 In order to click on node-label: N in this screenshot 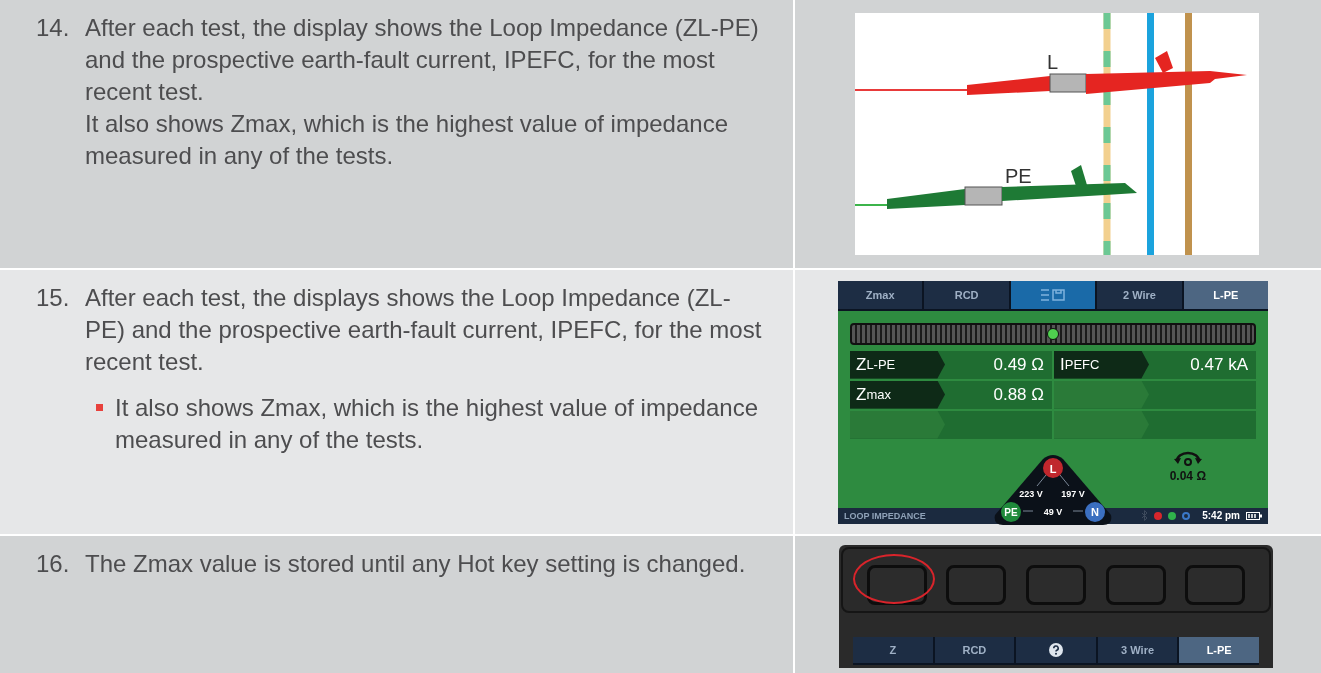, I will do `click(1095, 511)`.